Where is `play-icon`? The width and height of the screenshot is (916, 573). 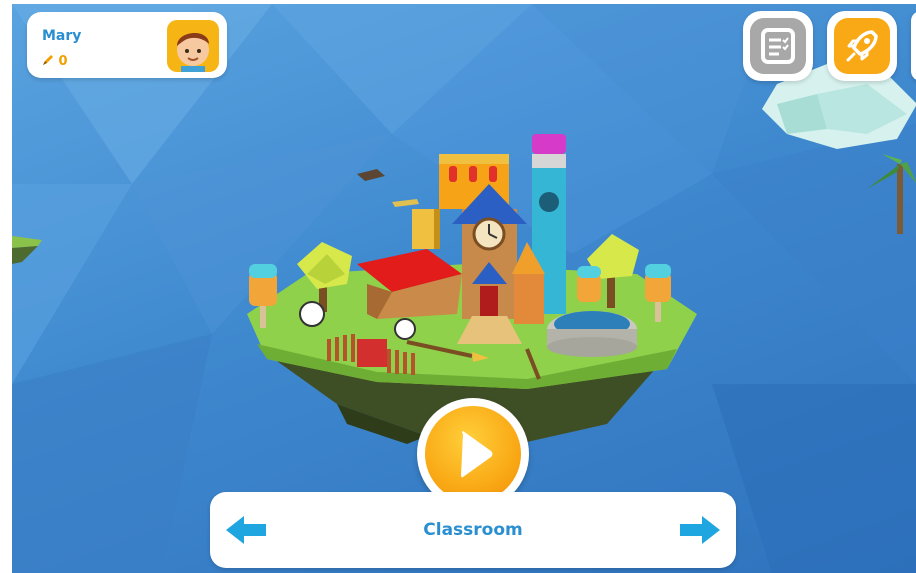 play-icon is located at coordinates (473, 454).